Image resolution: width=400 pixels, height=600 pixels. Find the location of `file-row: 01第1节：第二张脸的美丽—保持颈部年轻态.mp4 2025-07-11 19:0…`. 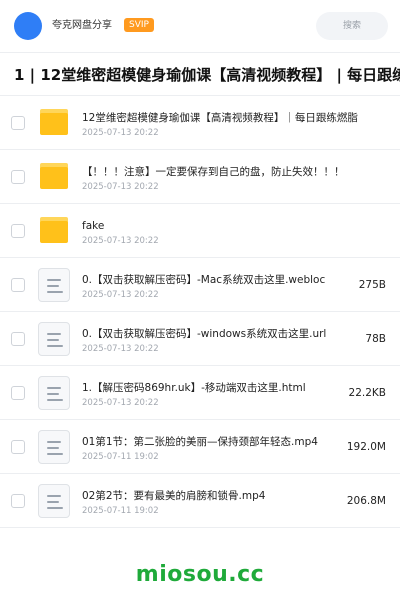

file-row: 01第1节：第二张脸的美丽—保持颈部年轻态.mp4 2025-07-11 19:0… is located at coordinates (200, 447).